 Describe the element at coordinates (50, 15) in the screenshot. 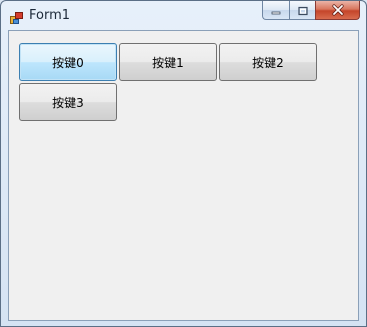

I see `window-title: Form1` at that location.